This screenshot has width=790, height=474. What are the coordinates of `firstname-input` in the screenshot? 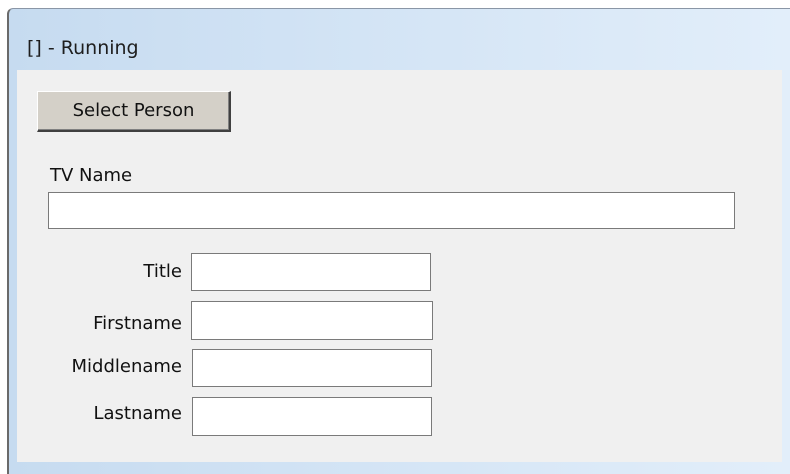 It's located at (312, 320).